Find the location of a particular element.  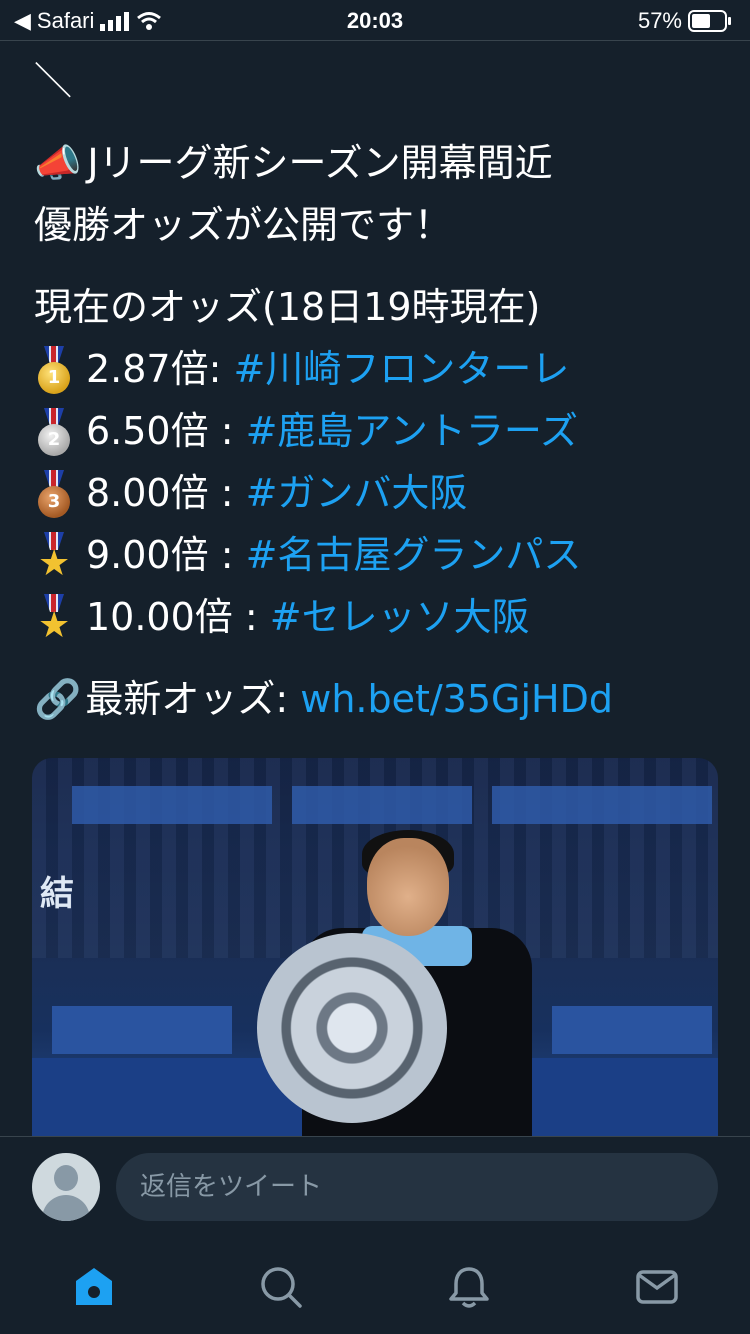

odds-value: 10.00倍 : is located at coordinates (172, 617).